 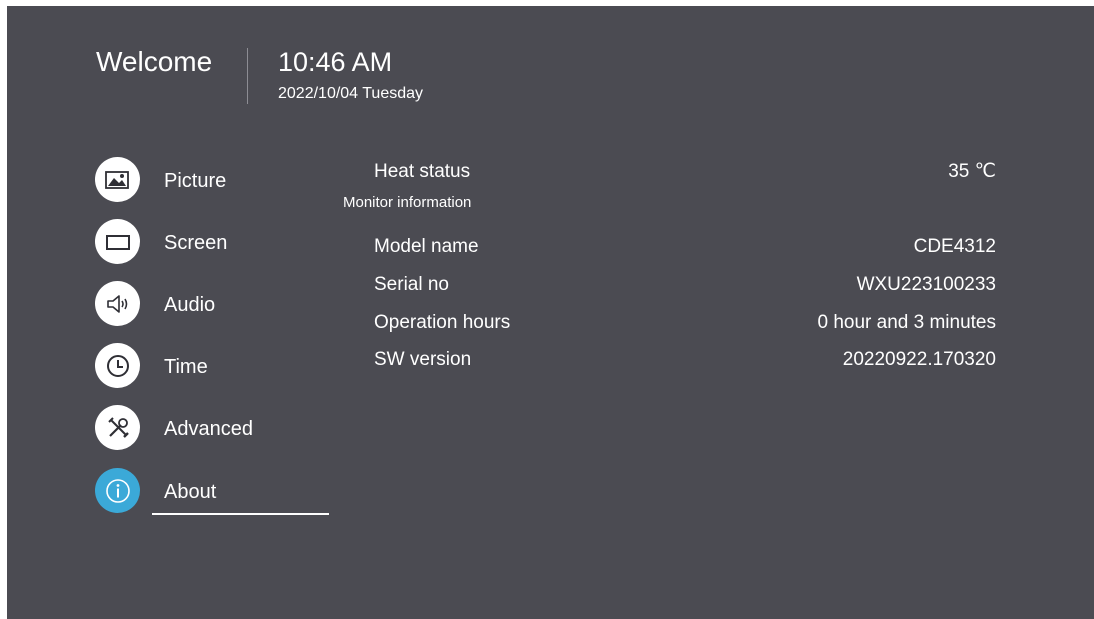 I want to click on clock-date: 2022/10/04 Tuesday, so click(x=351, y=93).